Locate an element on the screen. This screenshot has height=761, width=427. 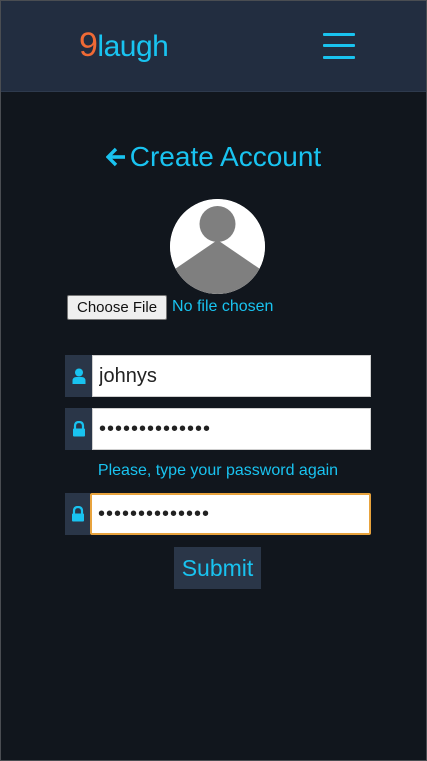
user-icon is located at coordinates (78, 376).